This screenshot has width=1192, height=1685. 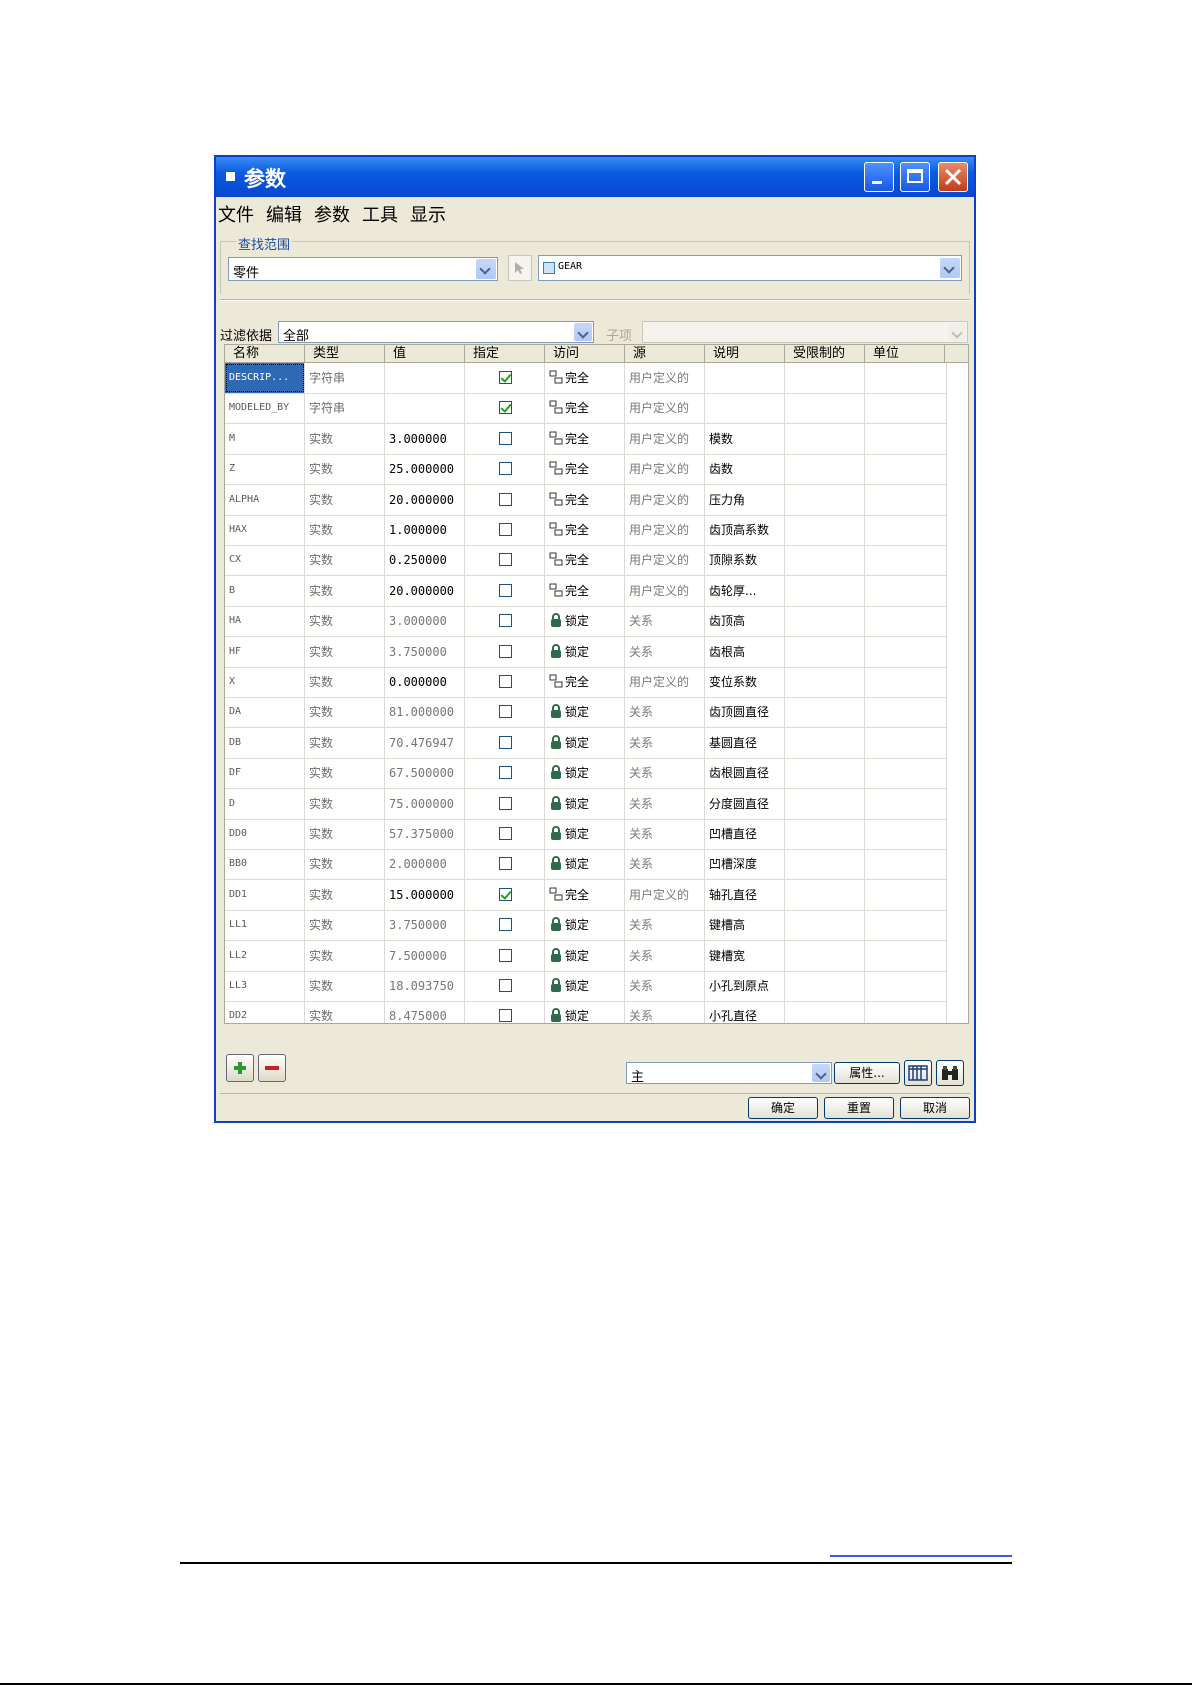 What do you see at coordinates (265, 499) in the screenshot?
I see `param-name-cell: ALPHA` at bounding box center [265, 499].